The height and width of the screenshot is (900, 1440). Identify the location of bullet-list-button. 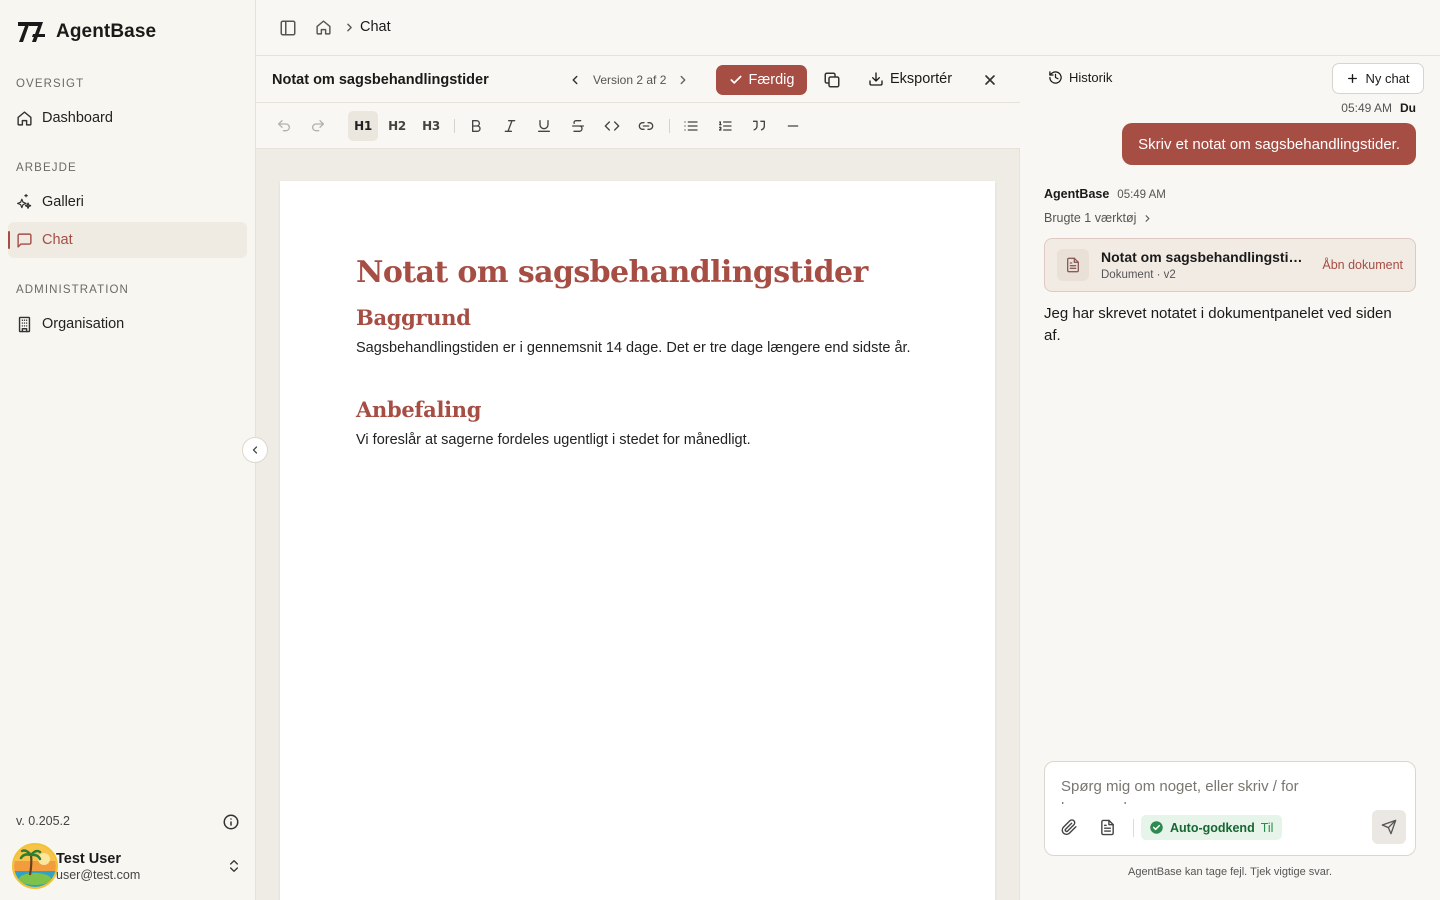
(691, 126).